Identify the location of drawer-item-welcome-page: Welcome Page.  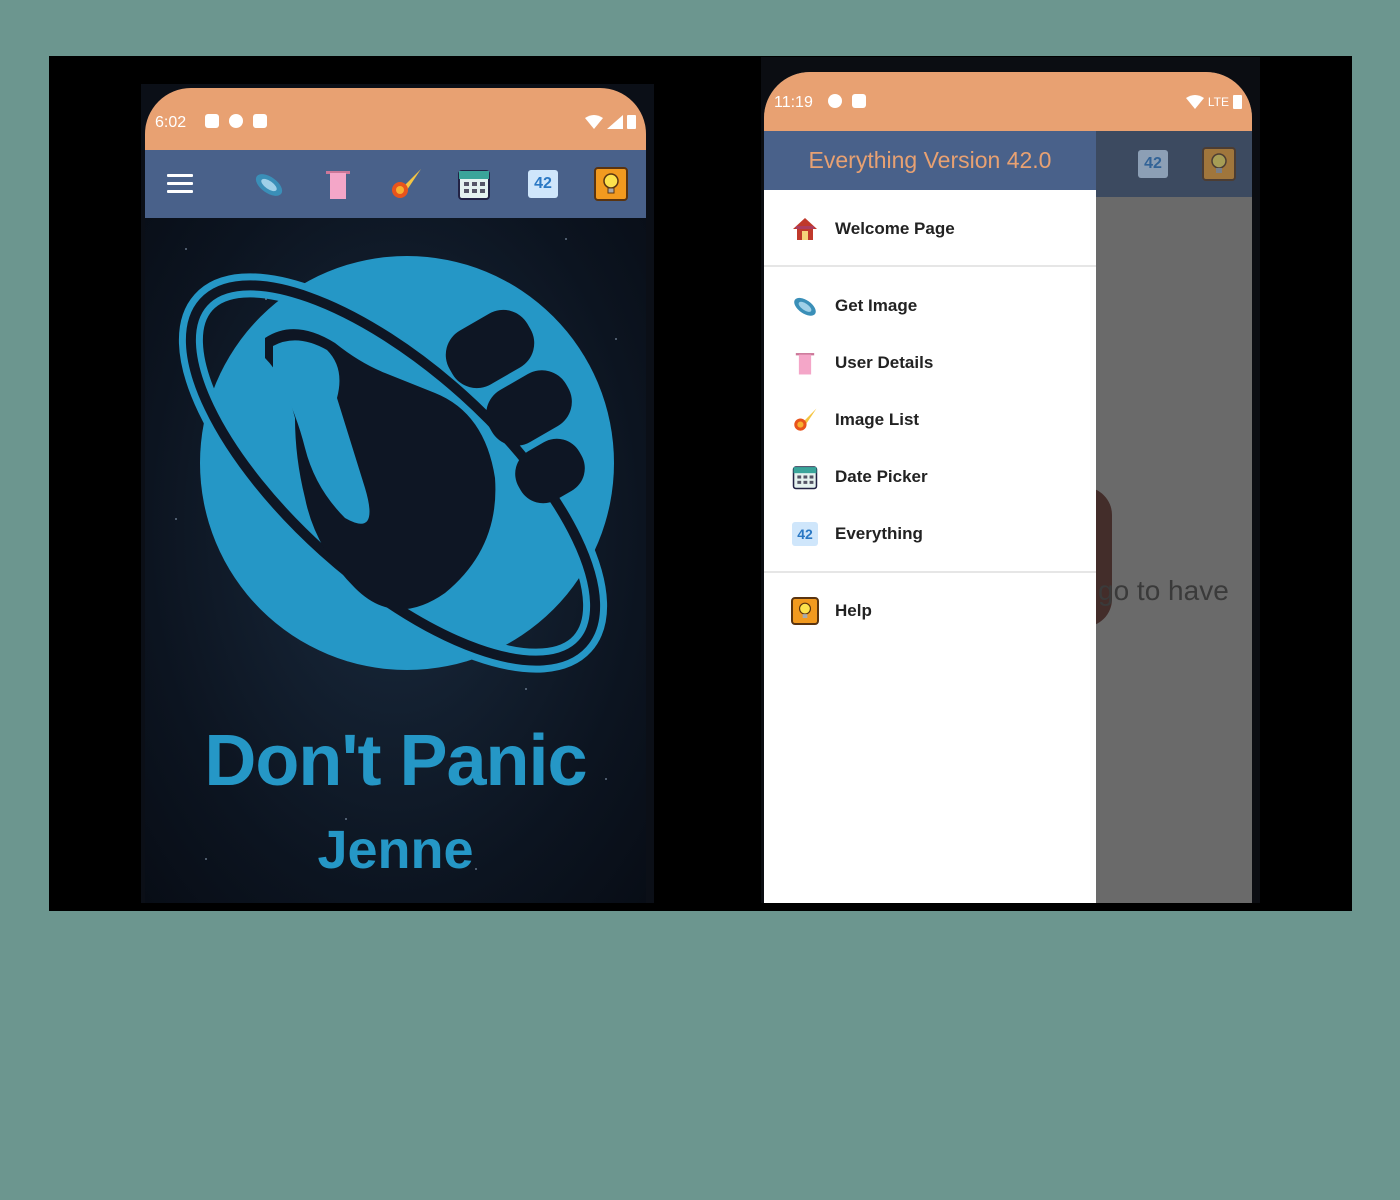
(930, 229).